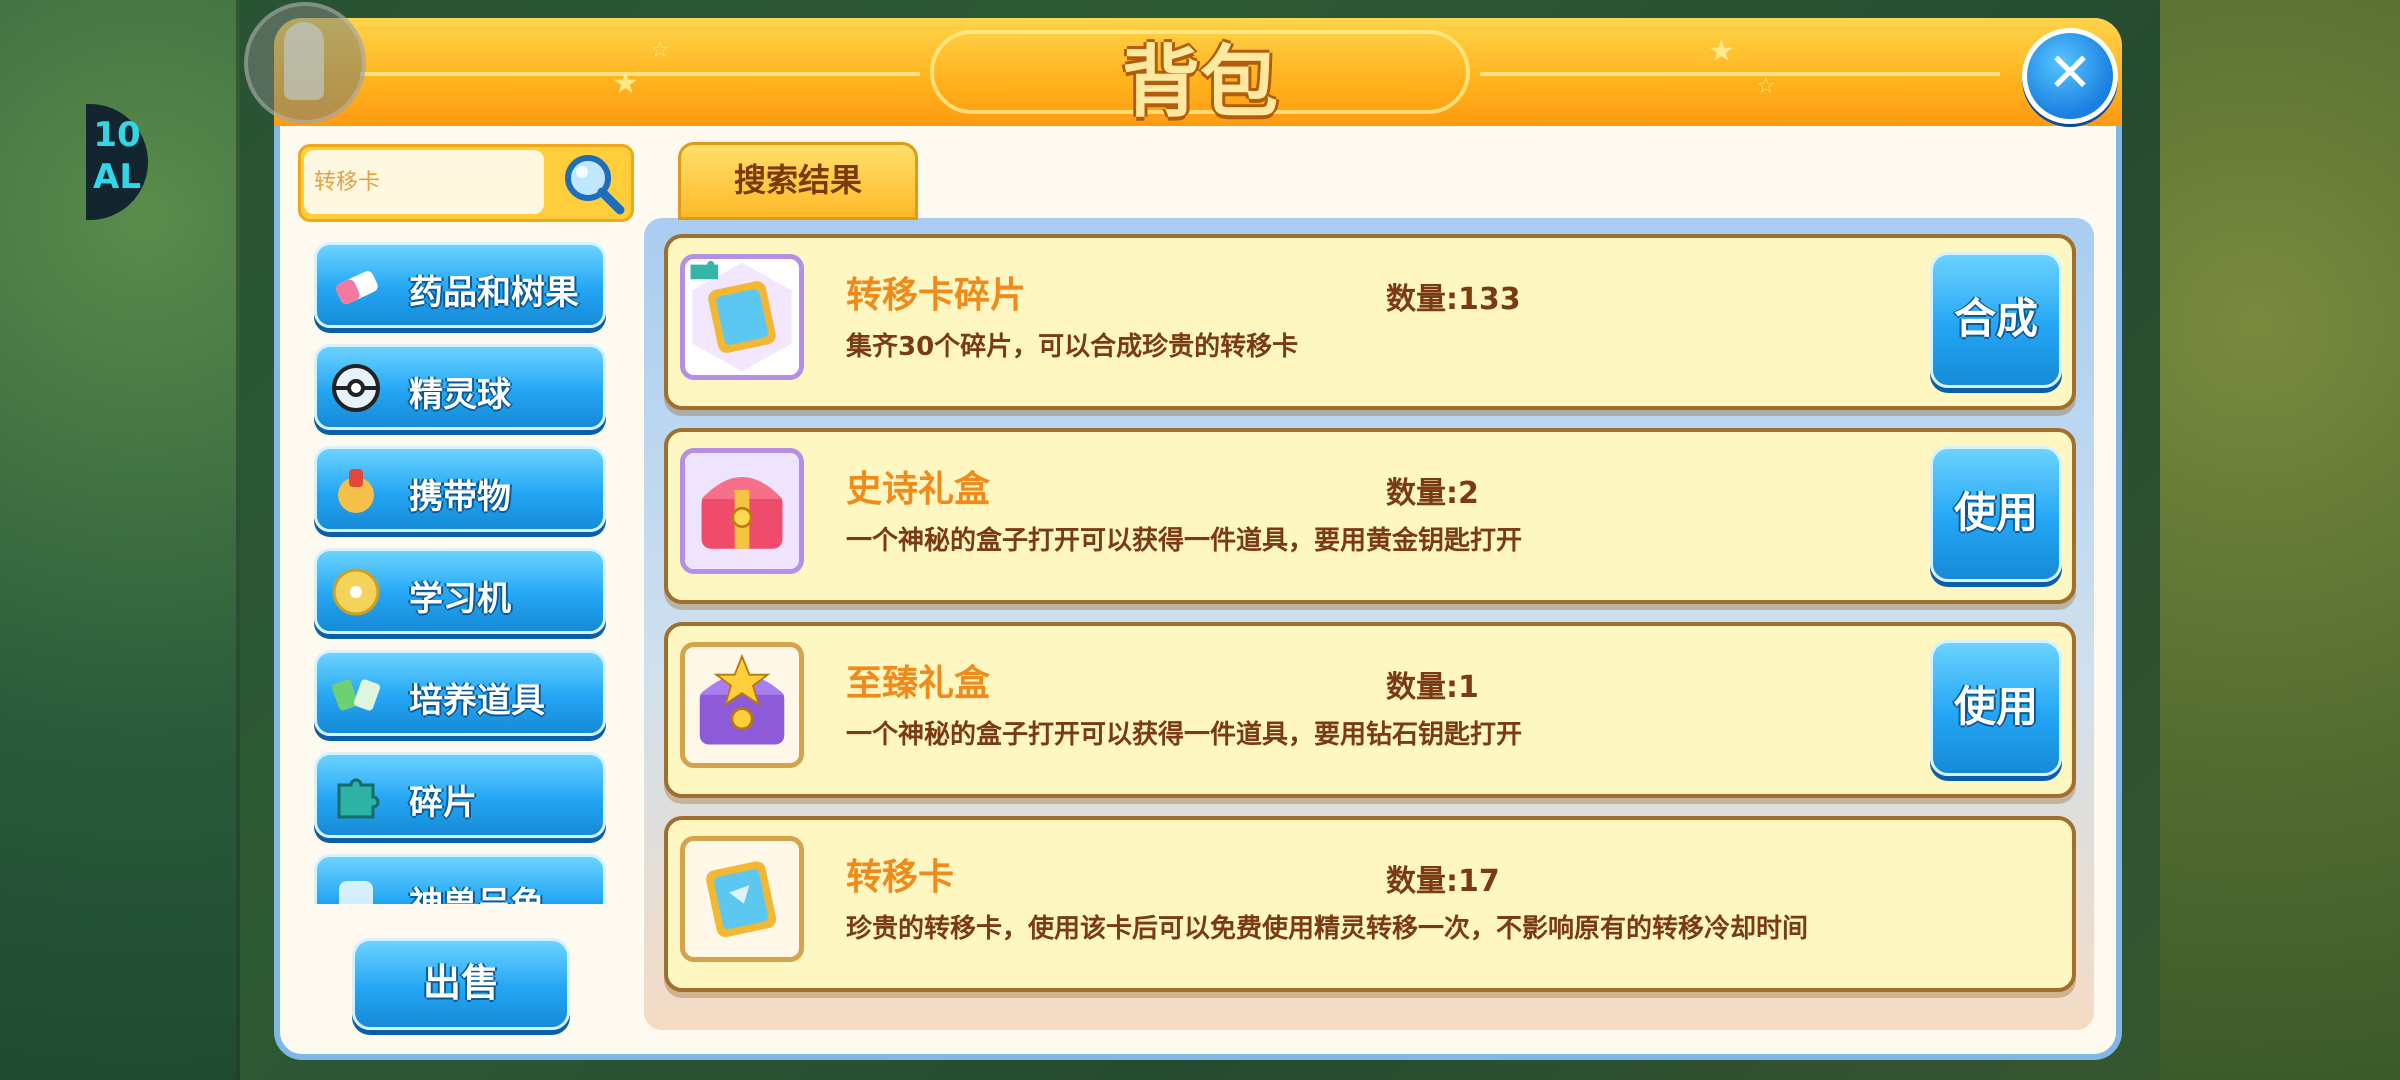 The width and height of the screenshot is (2400, 1080). I want to click on legendary-item-icon, so click(356, 892).